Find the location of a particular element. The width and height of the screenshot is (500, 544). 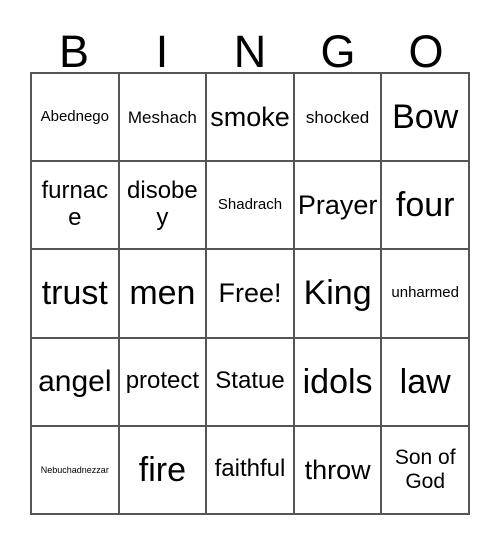

bingo-cell-o4: law is located at coordinates (426, 382).